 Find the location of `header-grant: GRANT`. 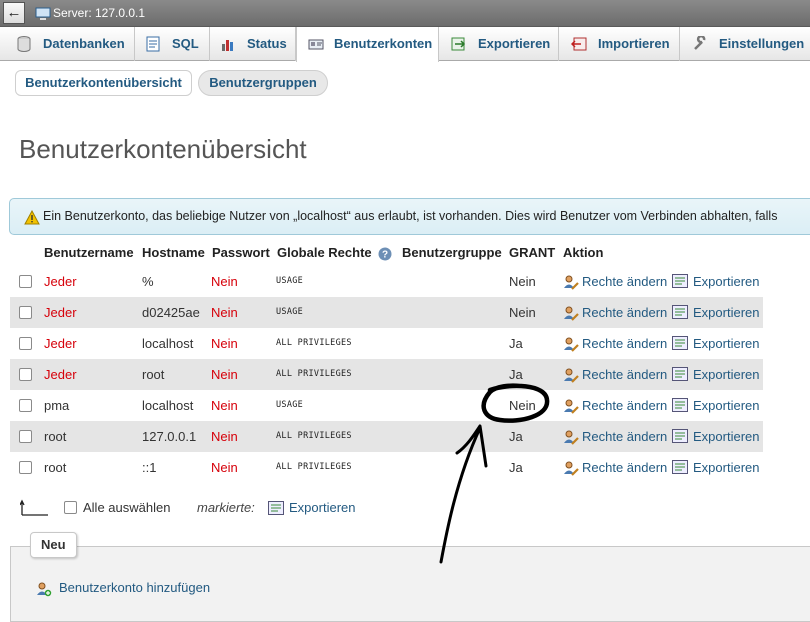

header-grant: GRANT is located at coordinates (532, 252).